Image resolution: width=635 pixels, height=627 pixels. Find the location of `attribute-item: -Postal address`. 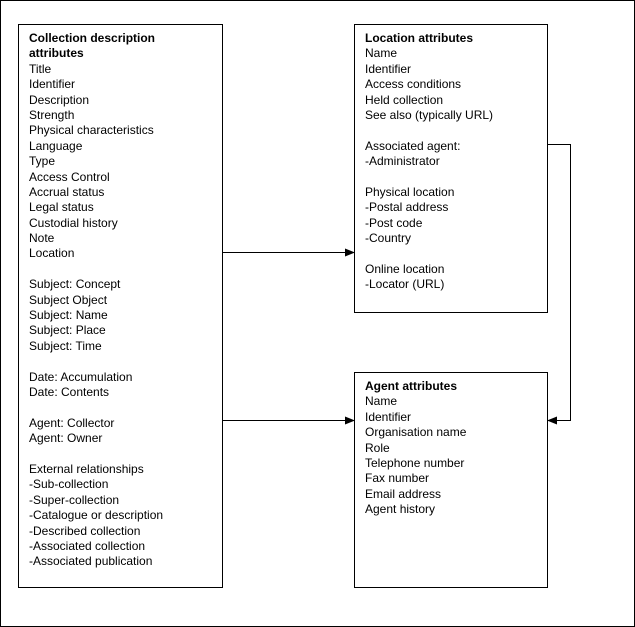

attribute-item: -Postal address is located at coordinates (407, 207).